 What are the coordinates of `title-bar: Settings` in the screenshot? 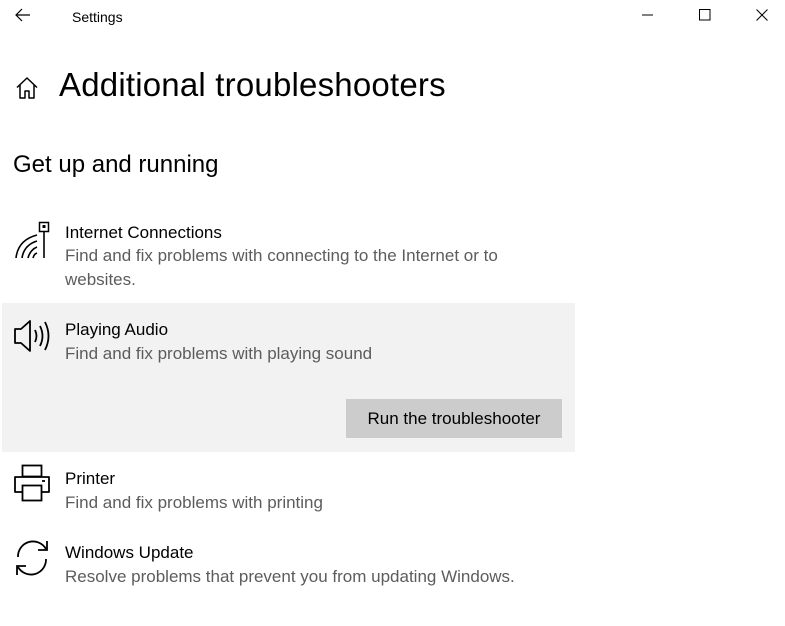 It's located at (392, 17).